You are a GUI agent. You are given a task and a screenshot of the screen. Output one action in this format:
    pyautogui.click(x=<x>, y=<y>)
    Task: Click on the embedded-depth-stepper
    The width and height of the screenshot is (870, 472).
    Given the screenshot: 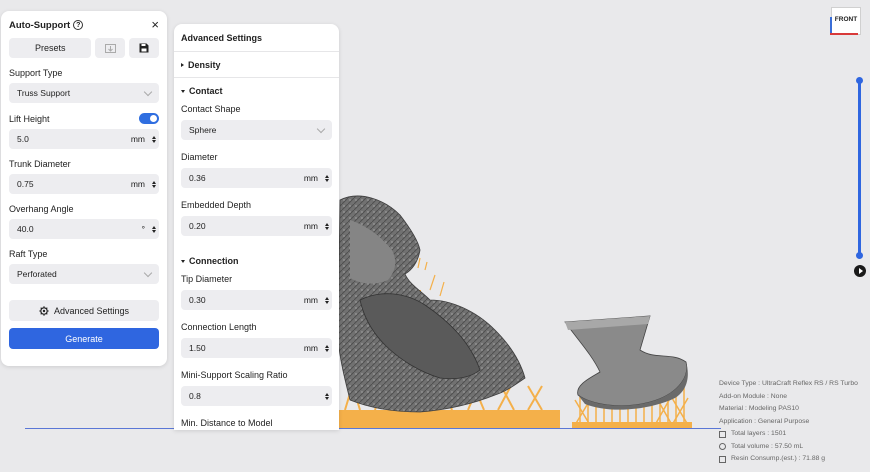 What is the action you would take?
    pyautogui.click(x=327, y=226)
    